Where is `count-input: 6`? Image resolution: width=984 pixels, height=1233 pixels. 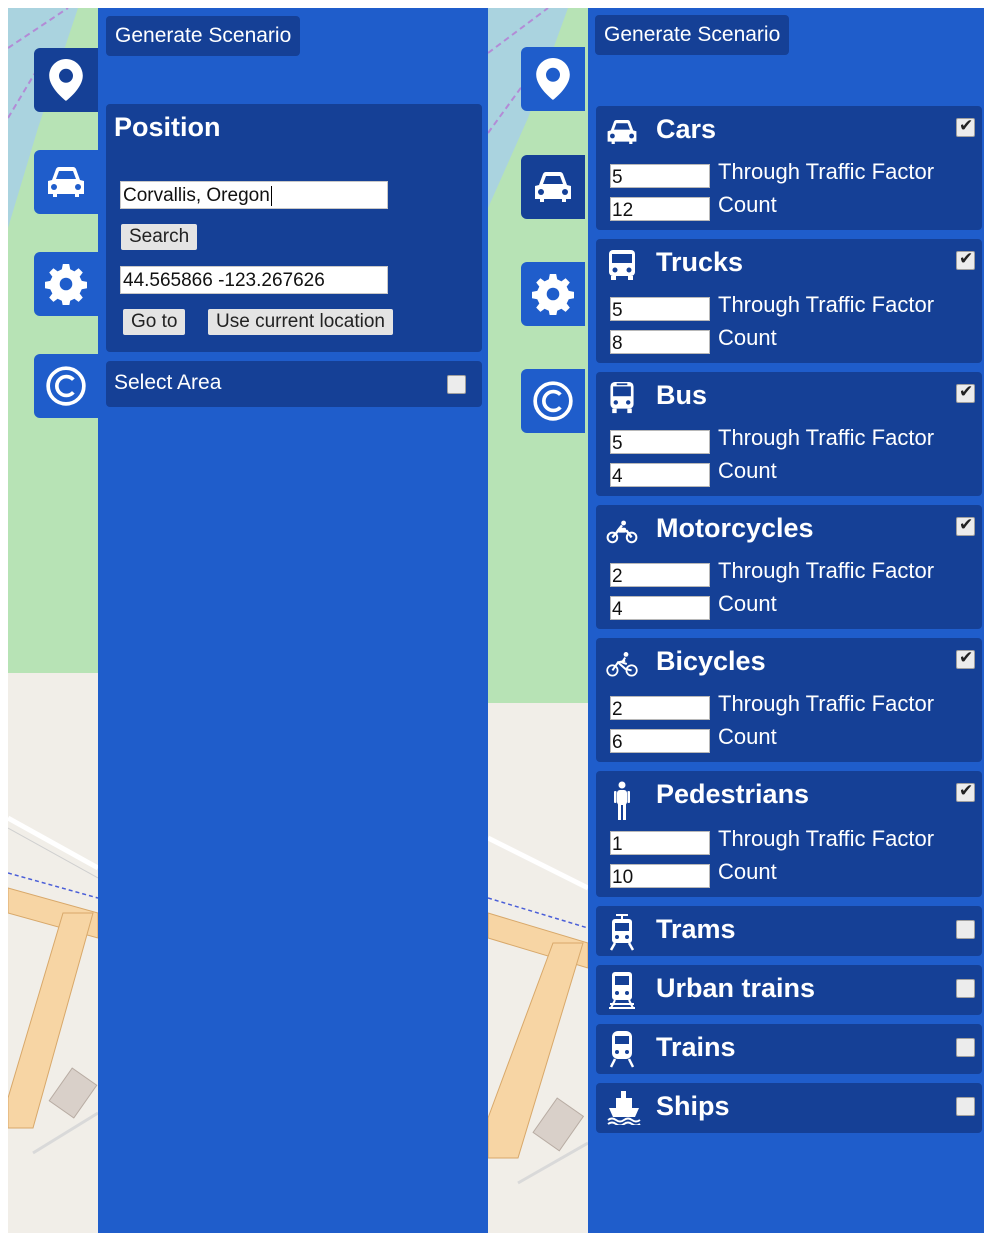 count-input: 6 is located at coordinates (660, 741).